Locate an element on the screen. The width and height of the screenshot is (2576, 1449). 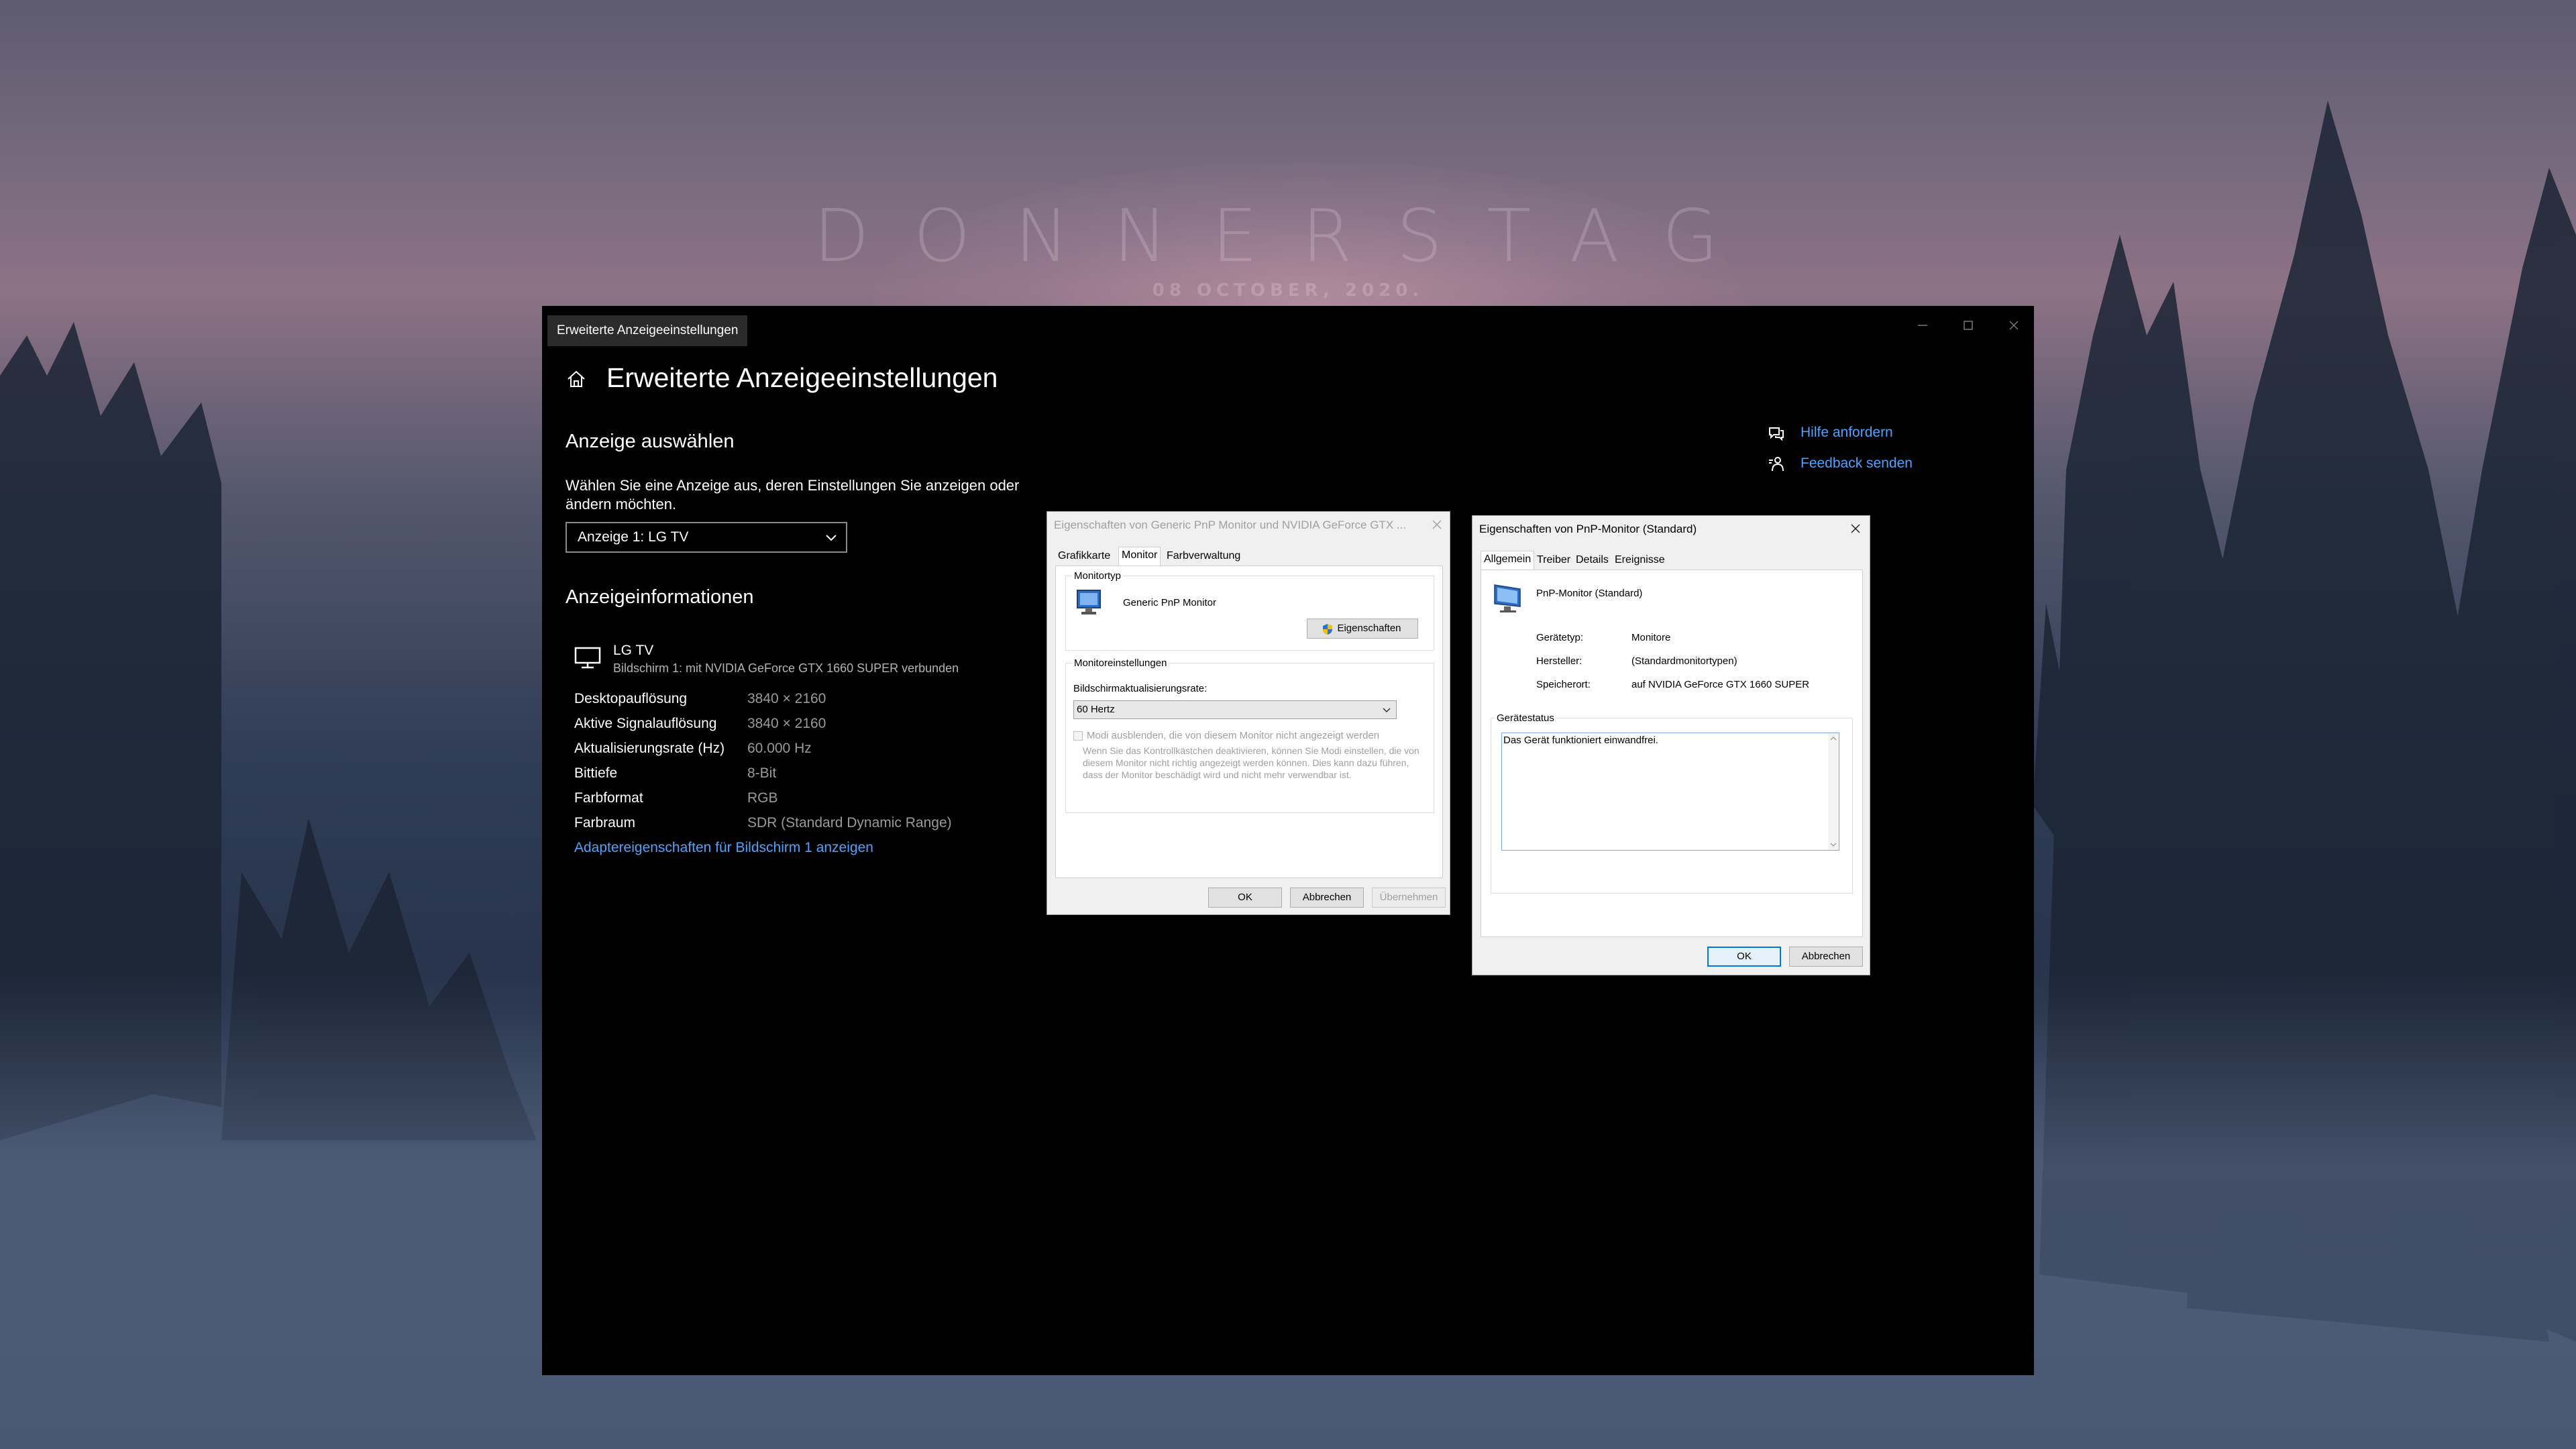
info-key: Aktive Signalauflösung is located at coordinates (645, 723).